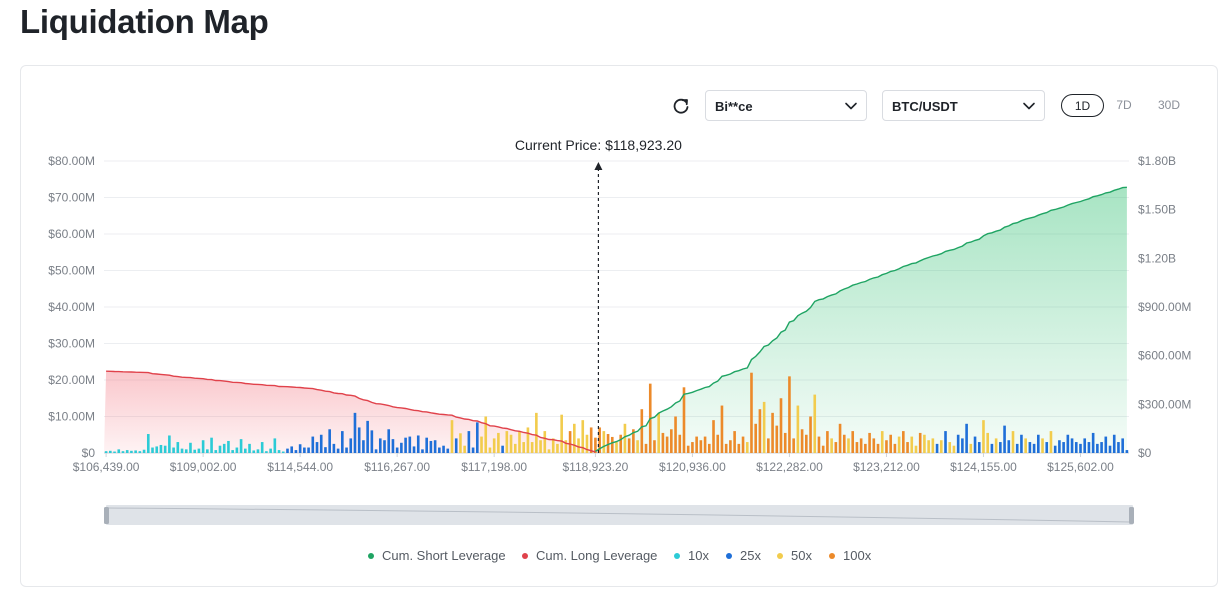 The height and width of the screenshot is (592, 1225). Describe the element at coordinates (983, 467) in the screenshot. I see `x-tick-label: $124,155.00` at that location.